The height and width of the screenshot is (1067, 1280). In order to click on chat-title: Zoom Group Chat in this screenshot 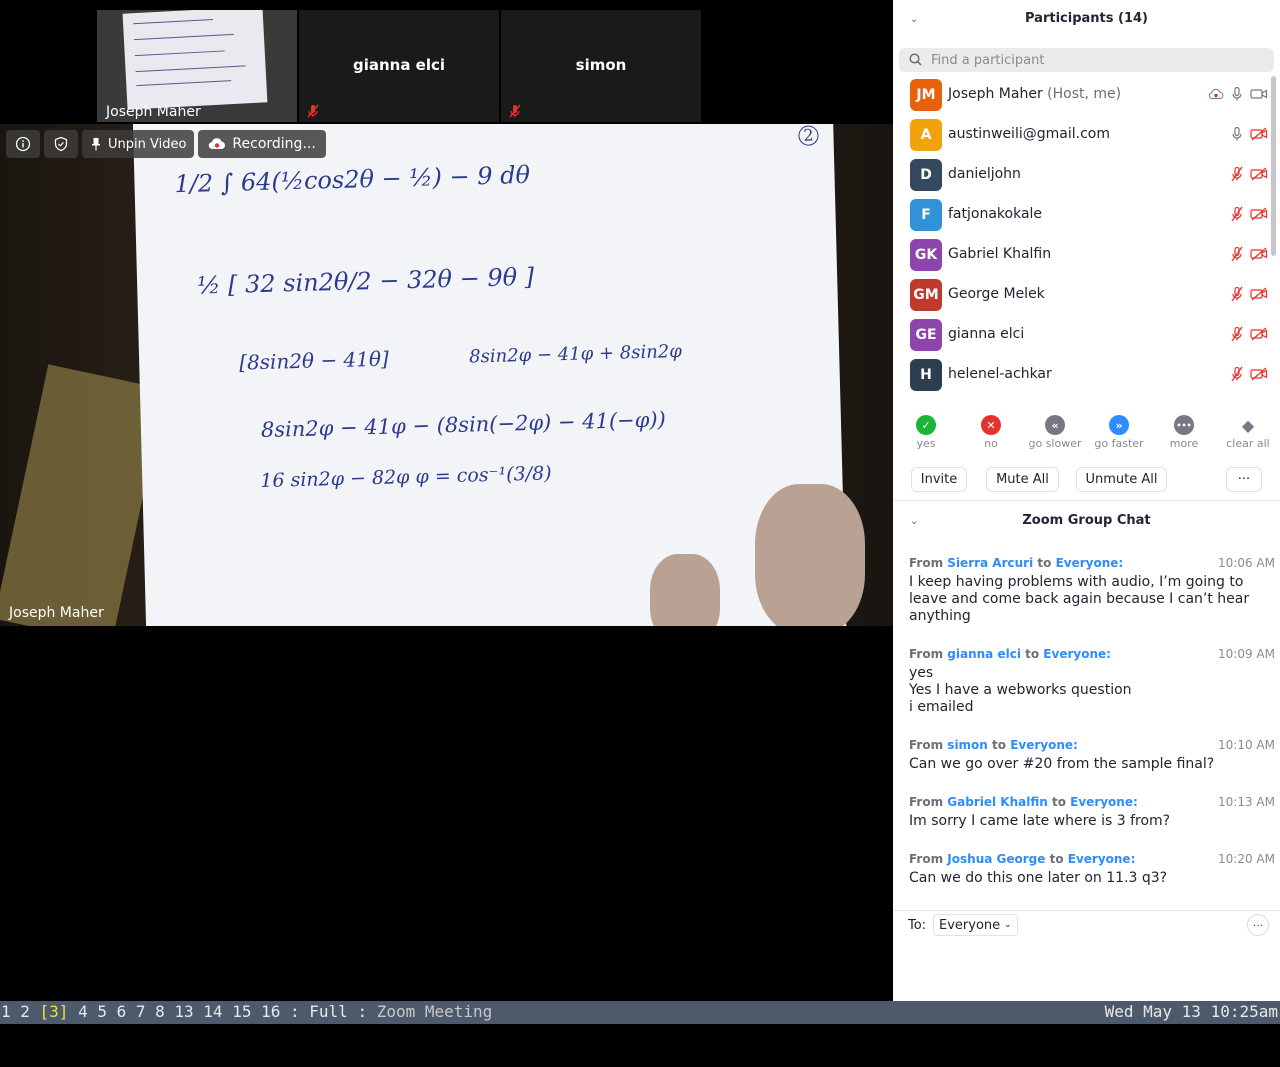, I will do `click(1086, 520)`.